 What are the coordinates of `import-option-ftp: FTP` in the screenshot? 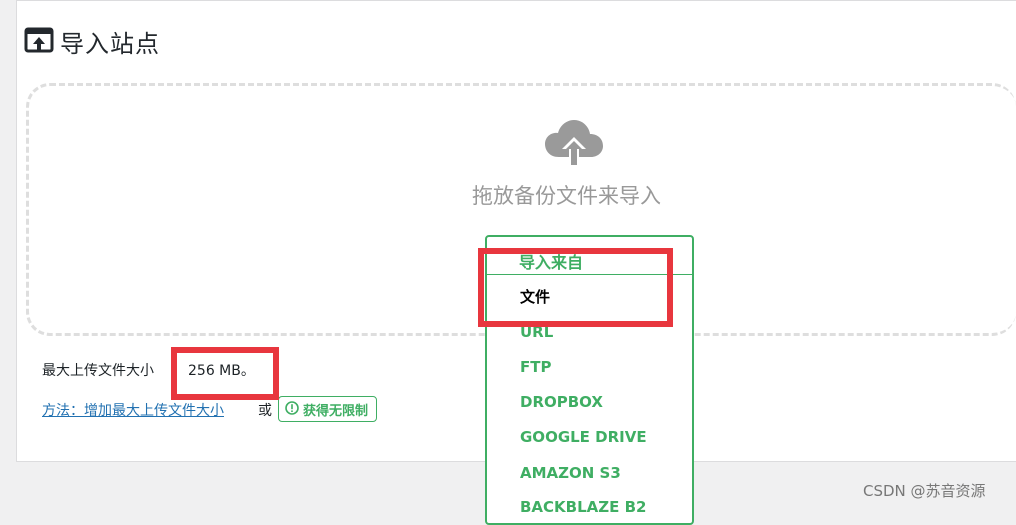 It's located at (535, 367).